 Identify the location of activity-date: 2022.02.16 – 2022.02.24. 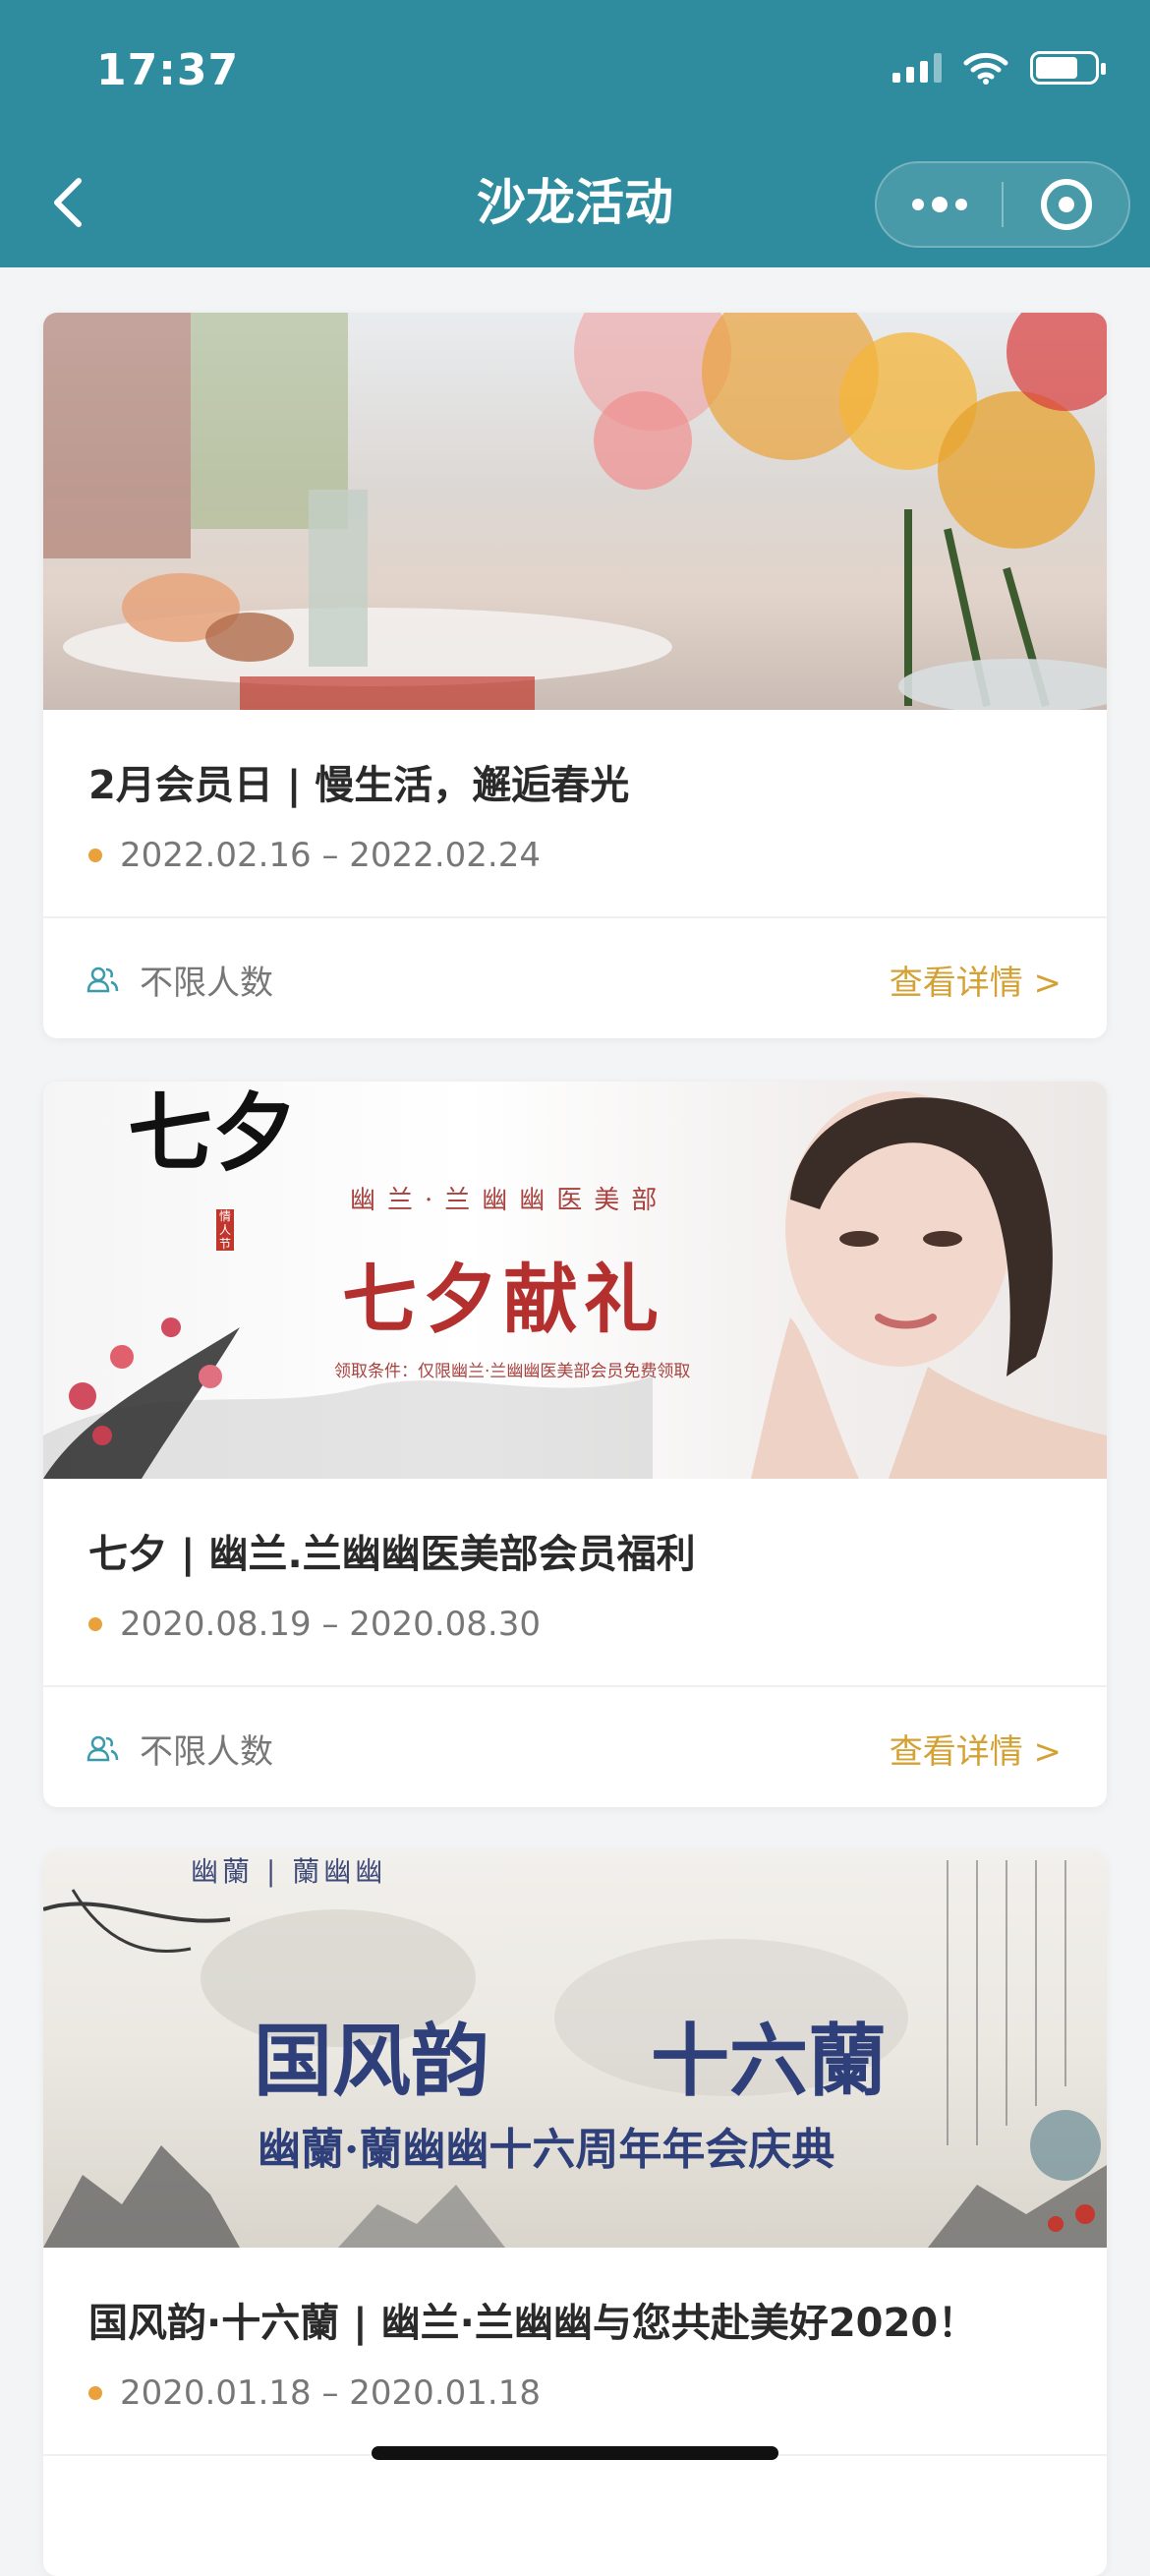
(314, 855).